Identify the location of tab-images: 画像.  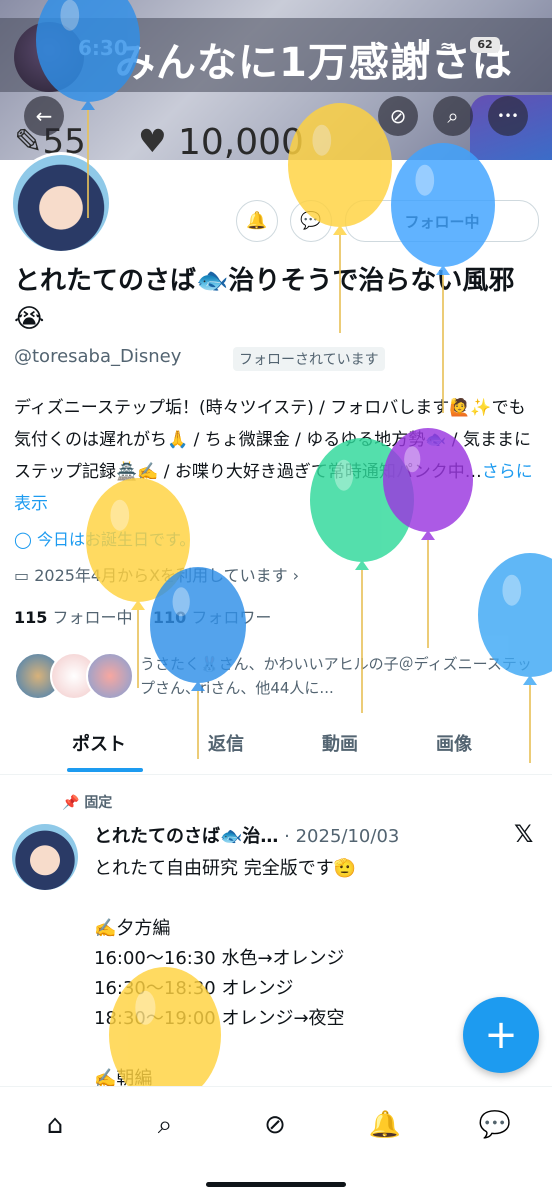
(454, 743).